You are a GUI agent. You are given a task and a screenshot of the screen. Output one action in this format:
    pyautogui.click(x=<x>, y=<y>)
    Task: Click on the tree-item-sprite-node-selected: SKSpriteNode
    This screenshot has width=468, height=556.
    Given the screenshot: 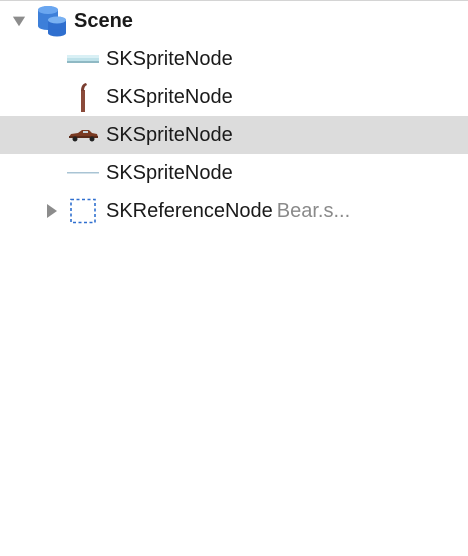 What is the action you would take?
    pyautogui.click(x=234, y=135)
    